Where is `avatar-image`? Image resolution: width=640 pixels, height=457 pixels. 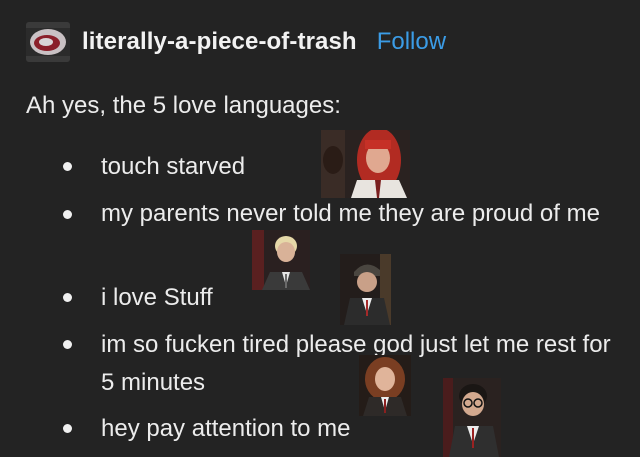 avatar-image is located at coordinates (48, 42).